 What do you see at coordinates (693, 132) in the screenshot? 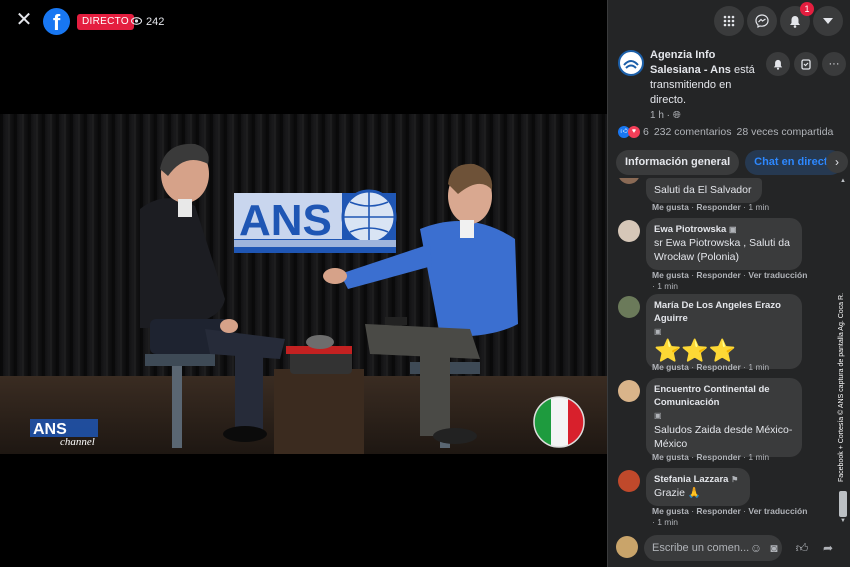
I see `comments-count: 232 comentarios` at bounding box center [693, 132].